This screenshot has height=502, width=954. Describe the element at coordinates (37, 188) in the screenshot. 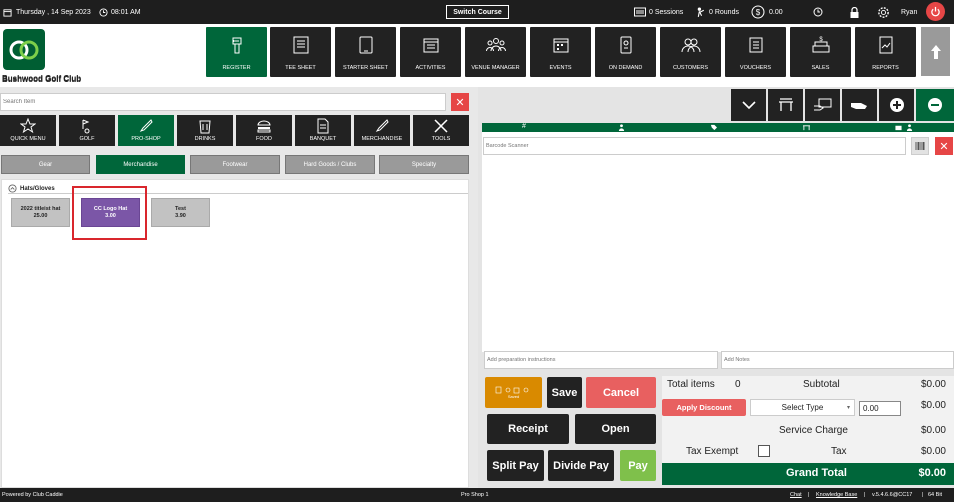

I see `group-label: Hats/Gloves` at that location.